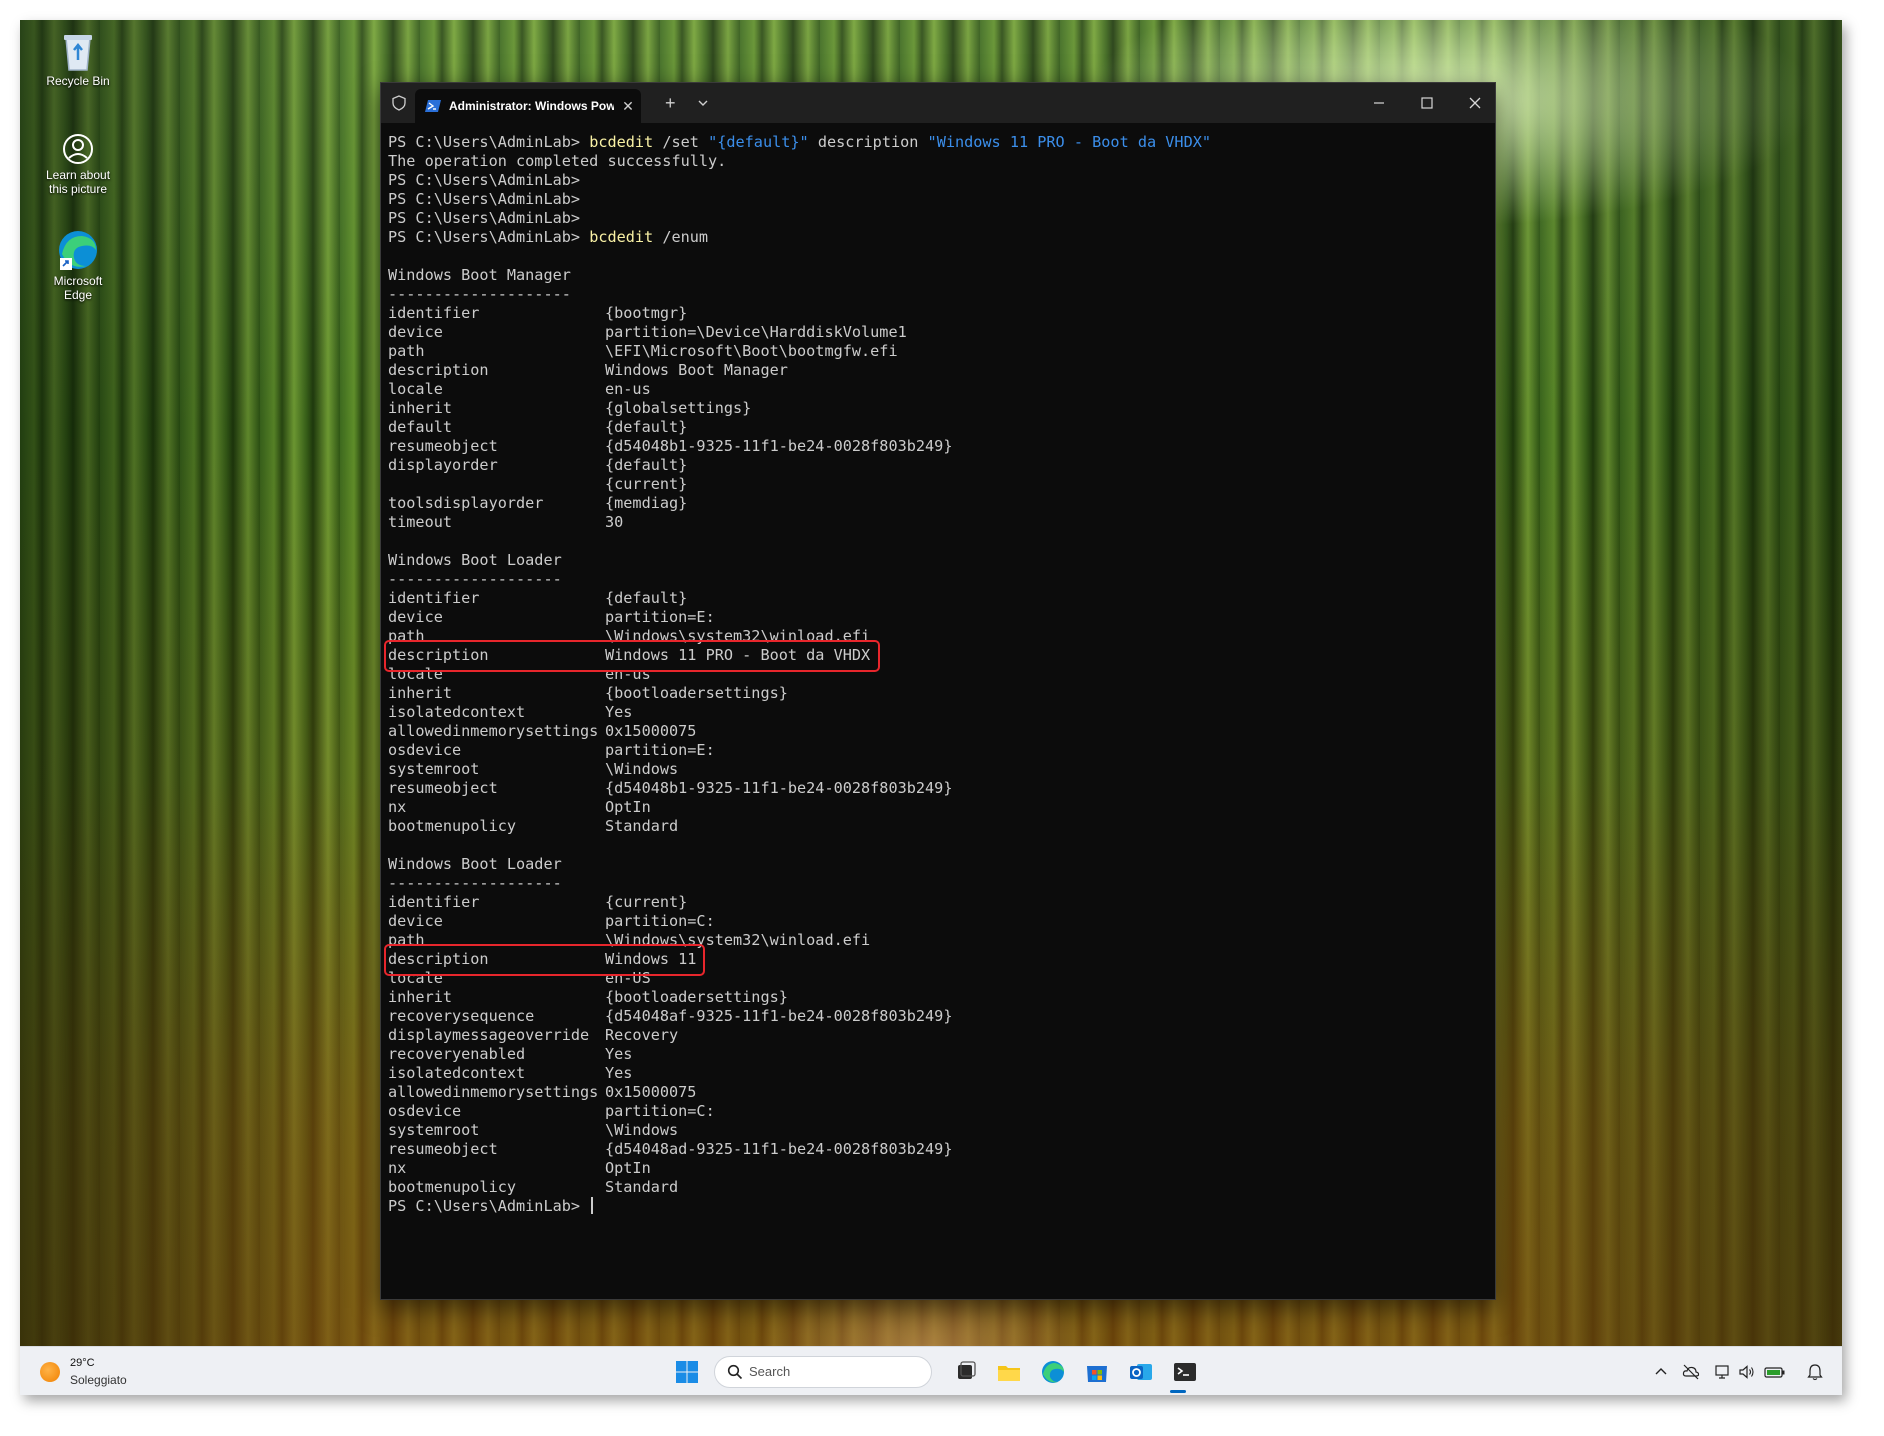  Describe the element at coordinates (937, 1206) in the screenshot. I see `current-prompt-line: PS C:\Users\AdminLab>` at that location.